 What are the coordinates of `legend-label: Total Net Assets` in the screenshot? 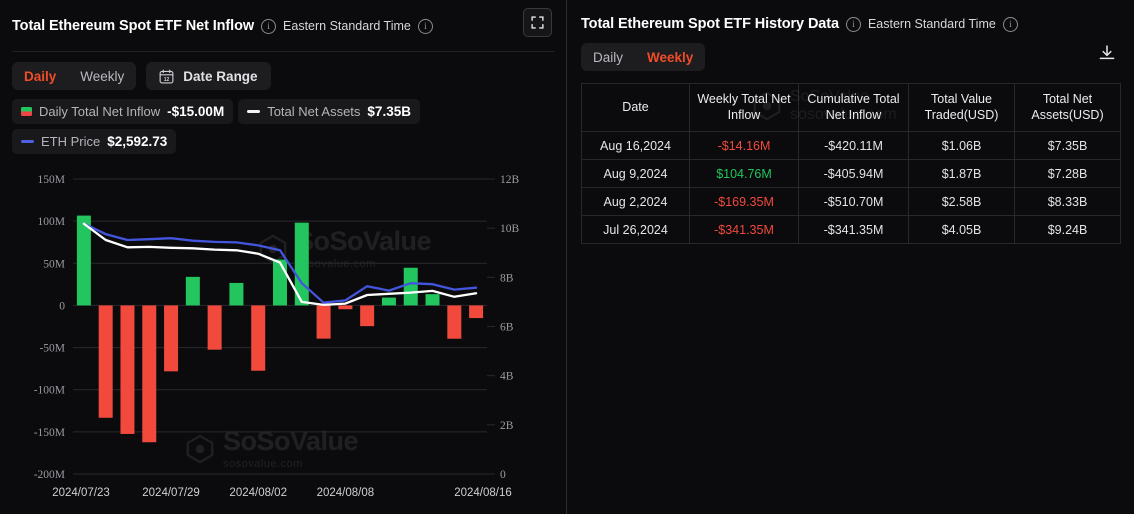 It's located at (314, 111).